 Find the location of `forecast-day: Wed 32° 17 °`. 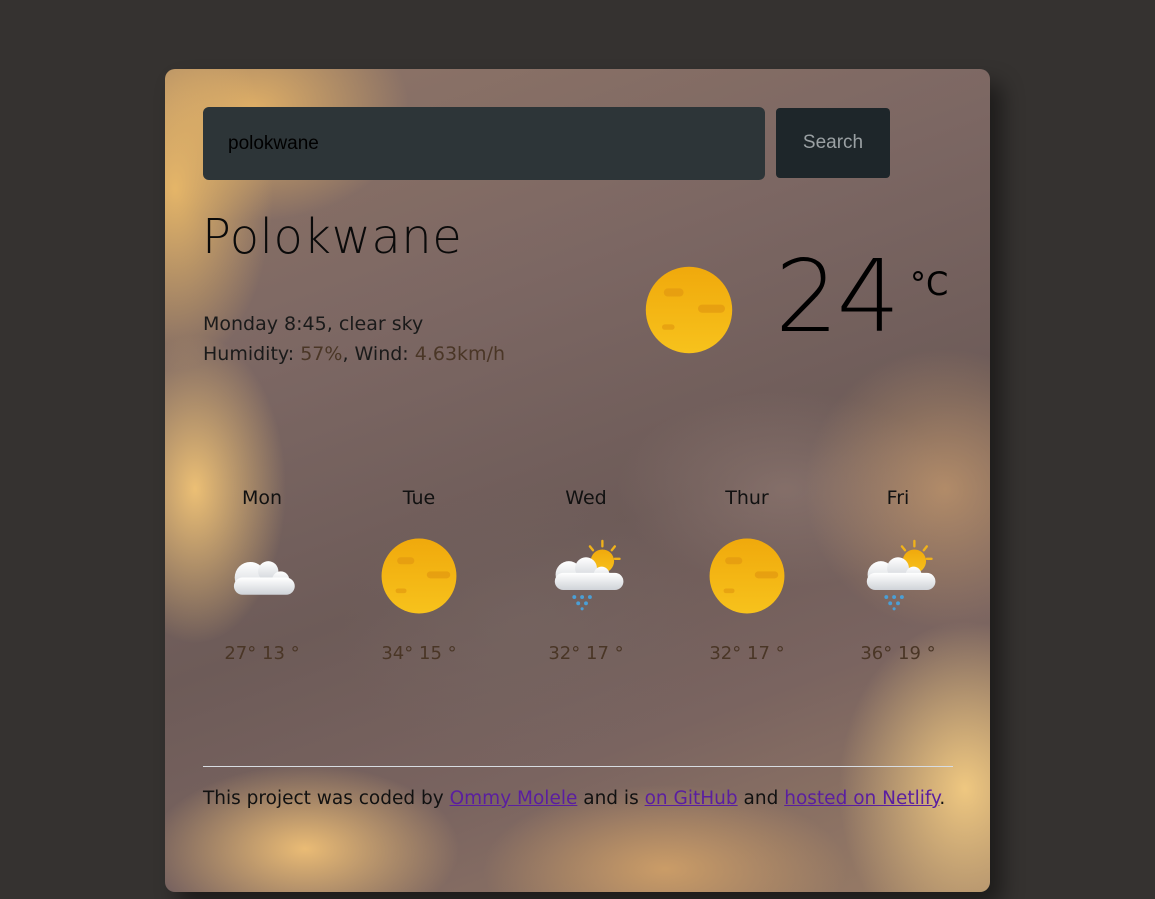

forecast-day: Wed 32° 17 ° is located at coordinates (586, 575).